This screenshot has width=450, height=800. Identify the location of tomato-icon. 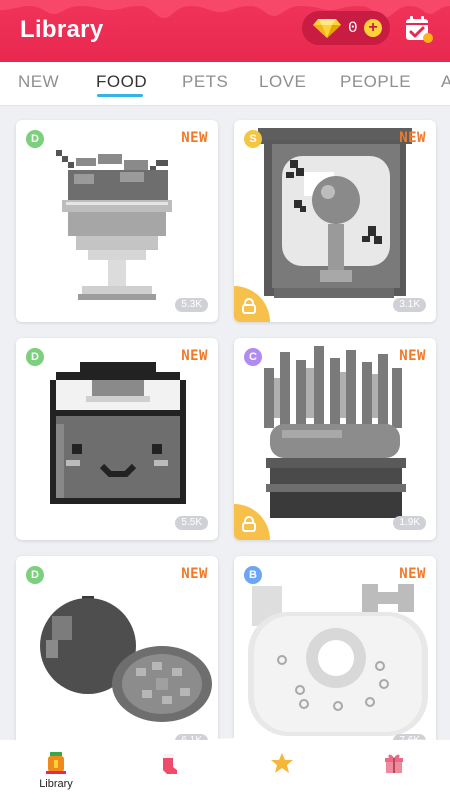
(126, 659).